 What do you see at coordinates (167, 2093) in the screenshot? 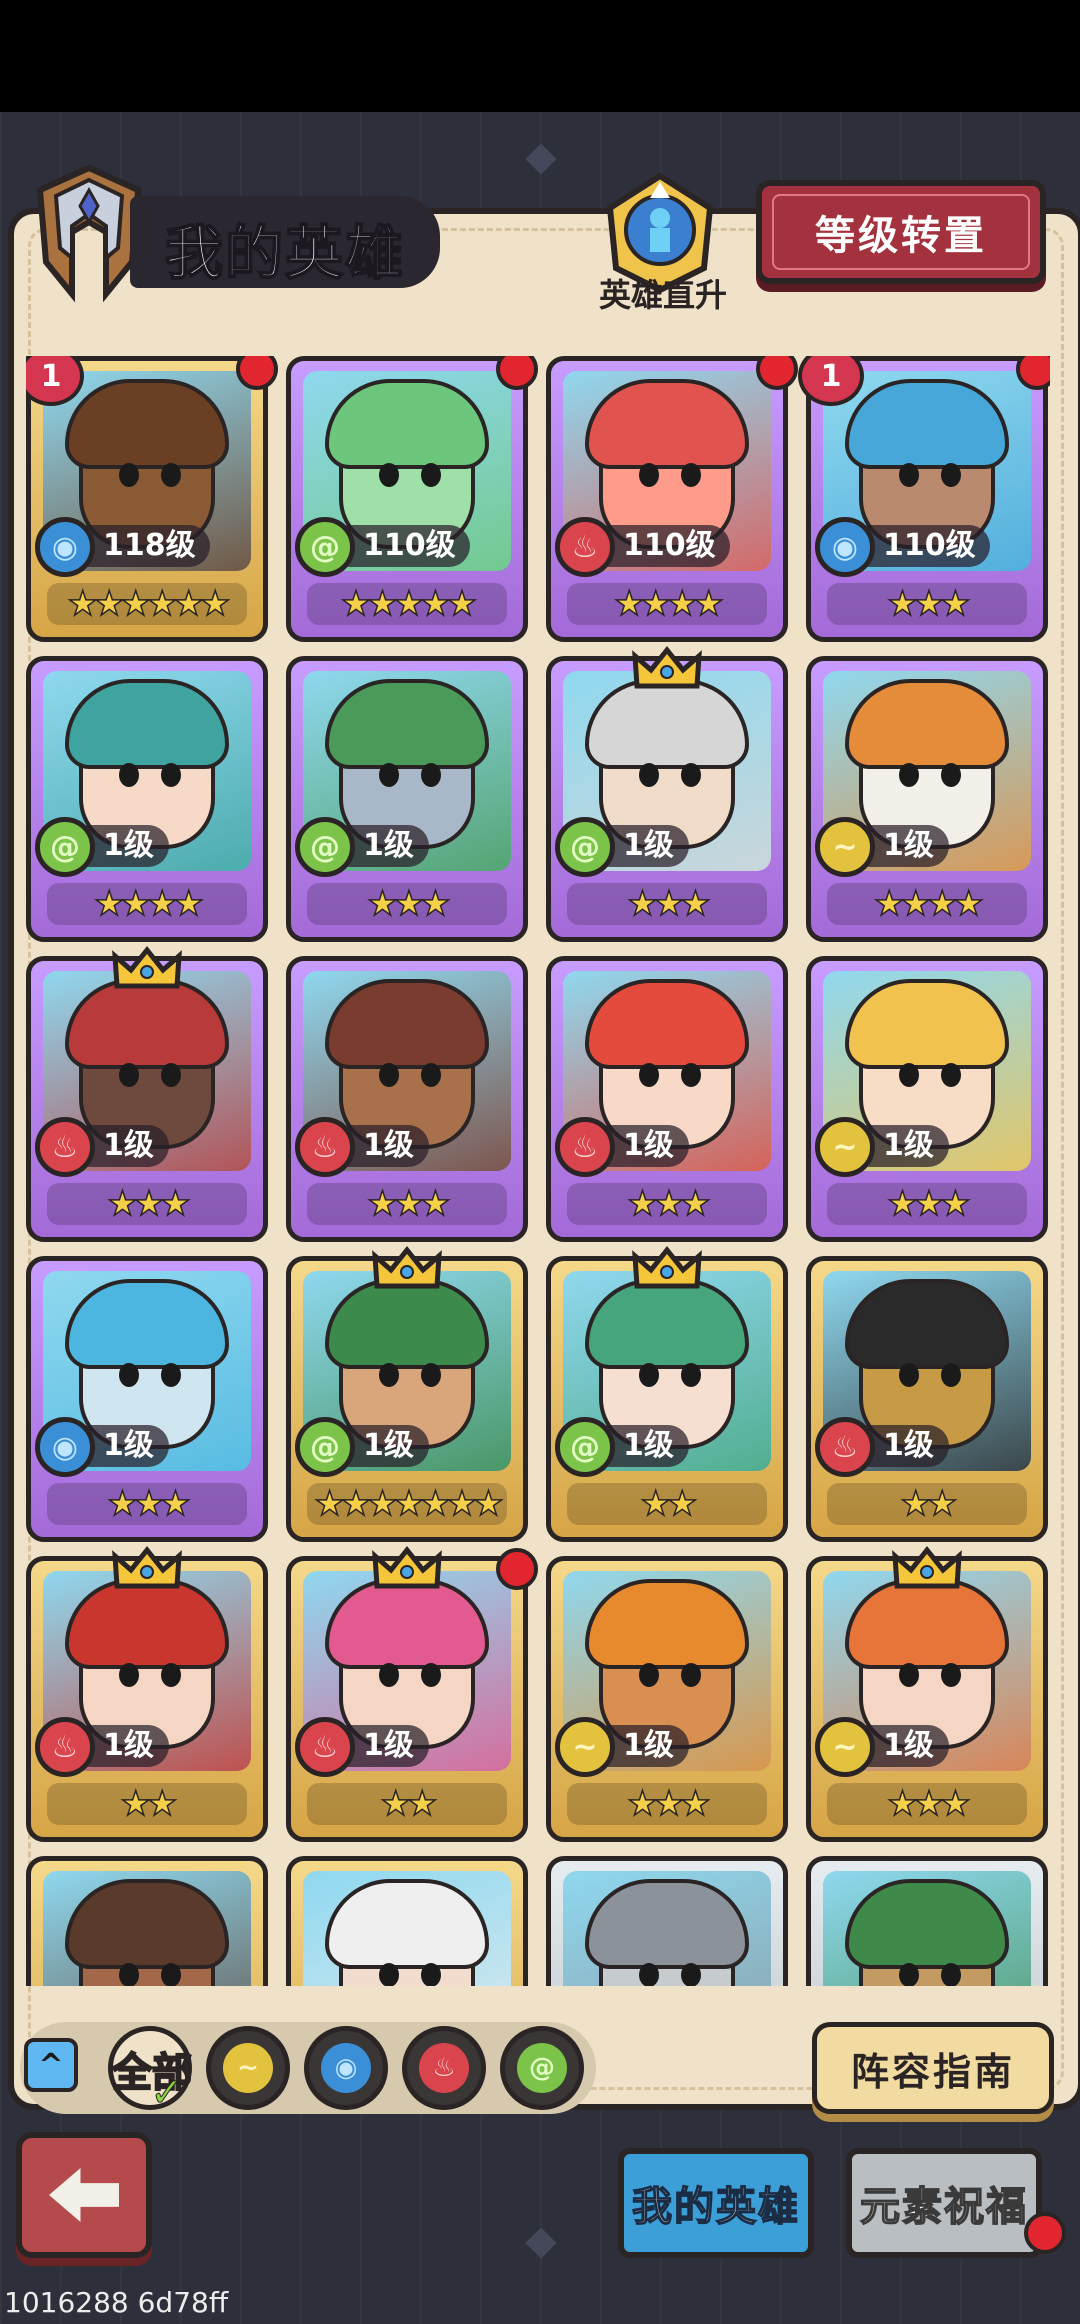
I see `checkmark-icon: ✓` at bounding box center [167, 2093].